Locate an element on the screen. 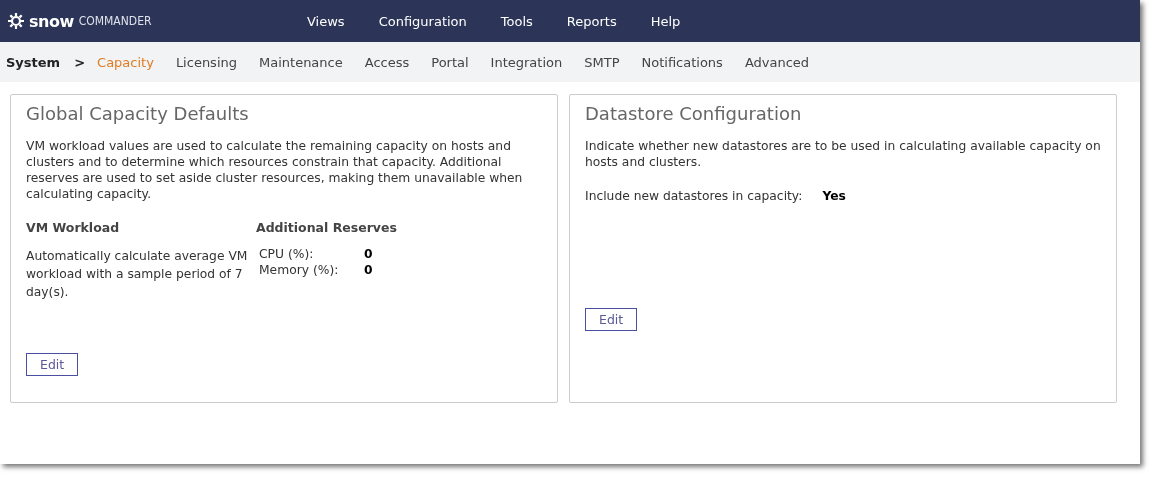 The width and height of the screenshot is (1155, 479). tab: Maintenance is located at coordinates (301, 62).